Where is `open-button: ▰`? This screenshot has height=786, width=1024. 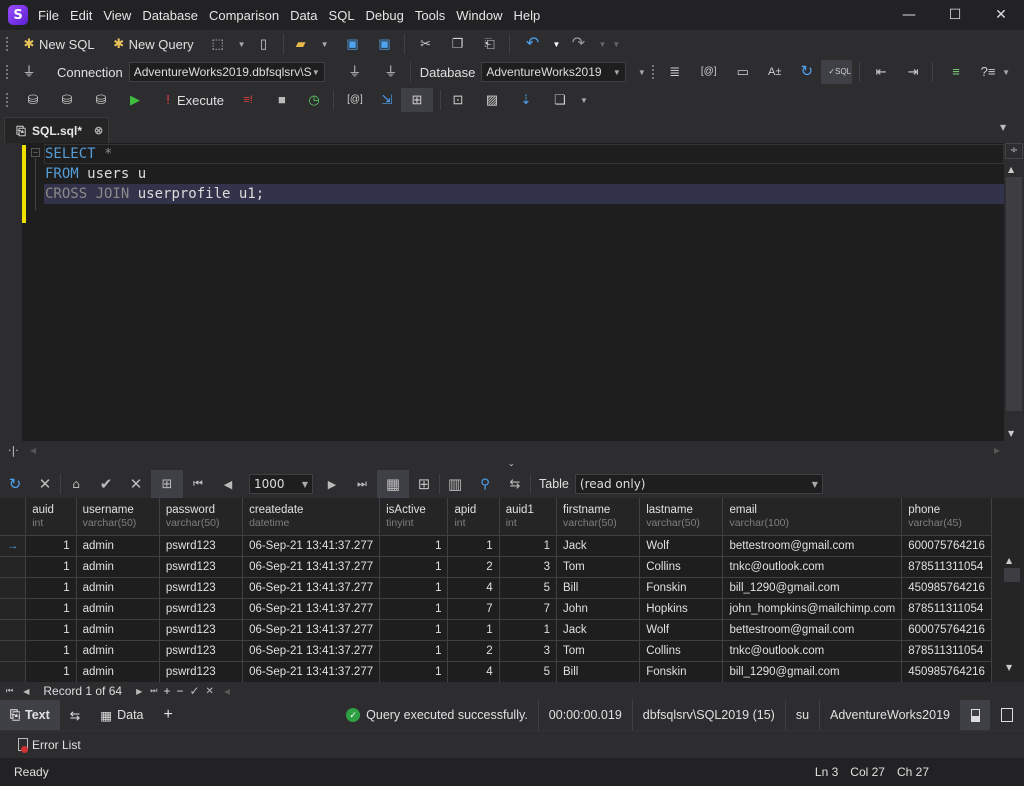
open-button: ▰ is located at coordinates (301, 44).